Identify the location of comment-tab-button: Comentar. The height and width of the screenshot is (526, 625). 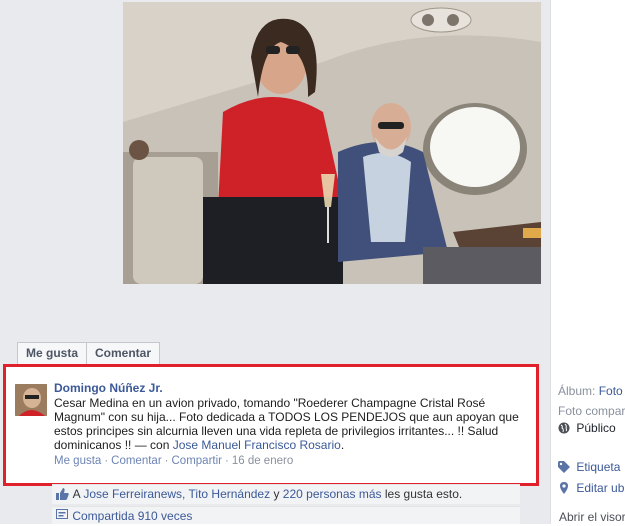
(124, 353).